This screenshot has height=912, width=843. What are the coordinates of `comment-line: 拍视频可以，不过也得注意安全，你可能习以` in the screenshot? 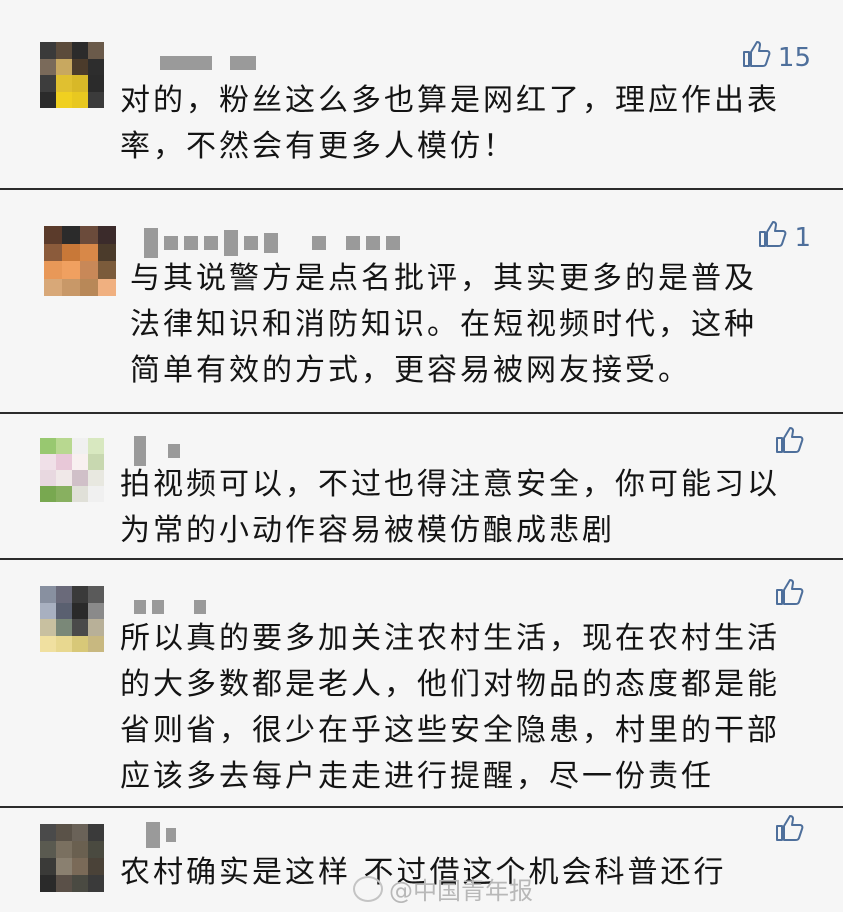 It's located at (450, 484).